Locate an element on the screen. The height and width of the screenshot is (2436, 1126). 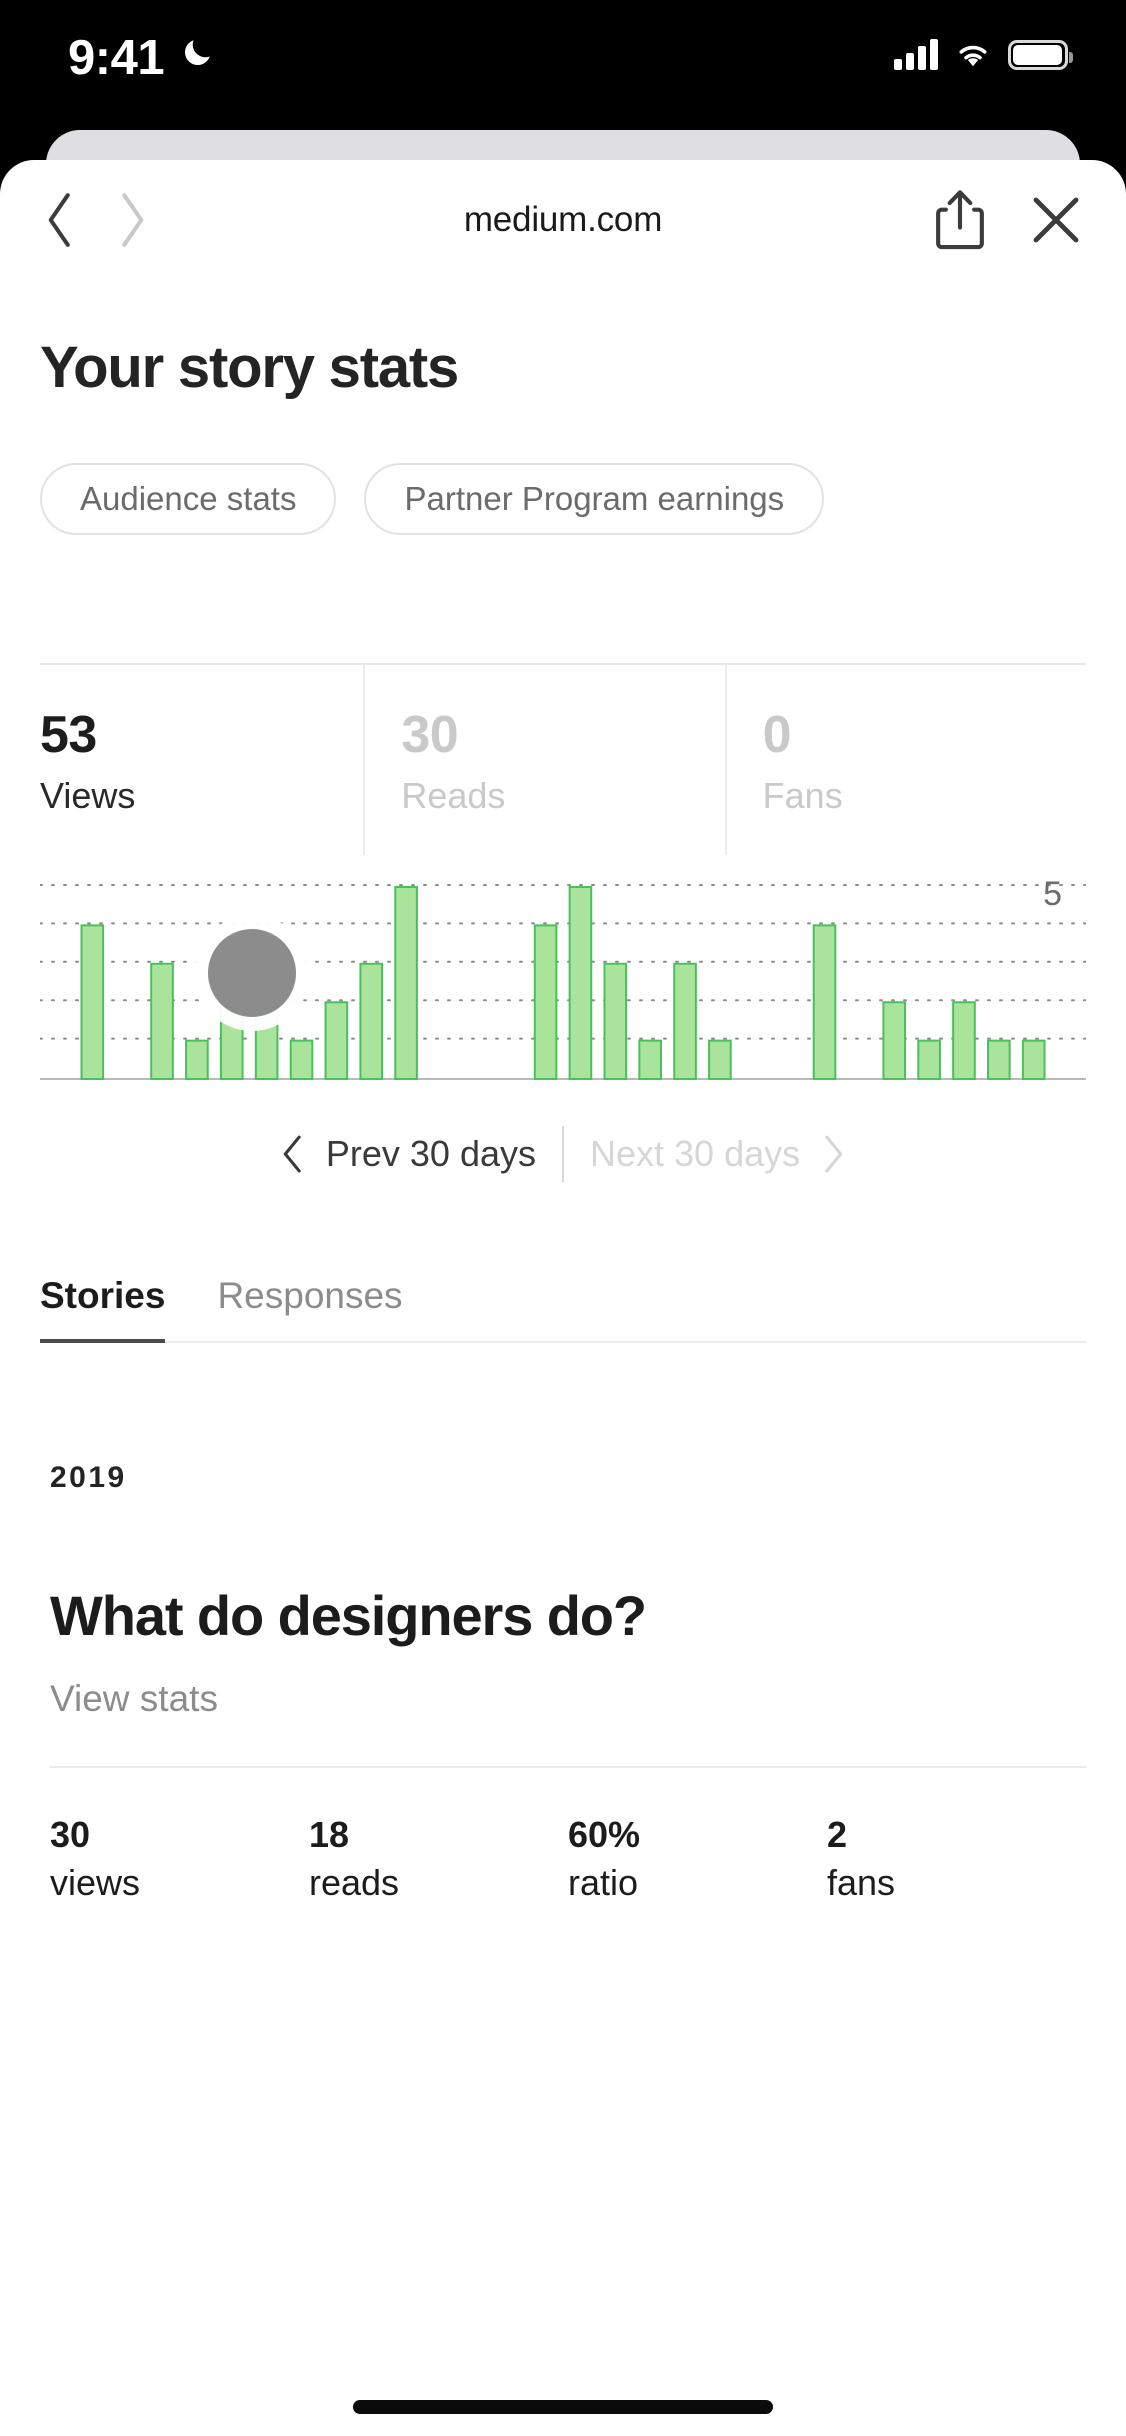
status-bar-time: 9:41 is located at coordinates (116, 58).